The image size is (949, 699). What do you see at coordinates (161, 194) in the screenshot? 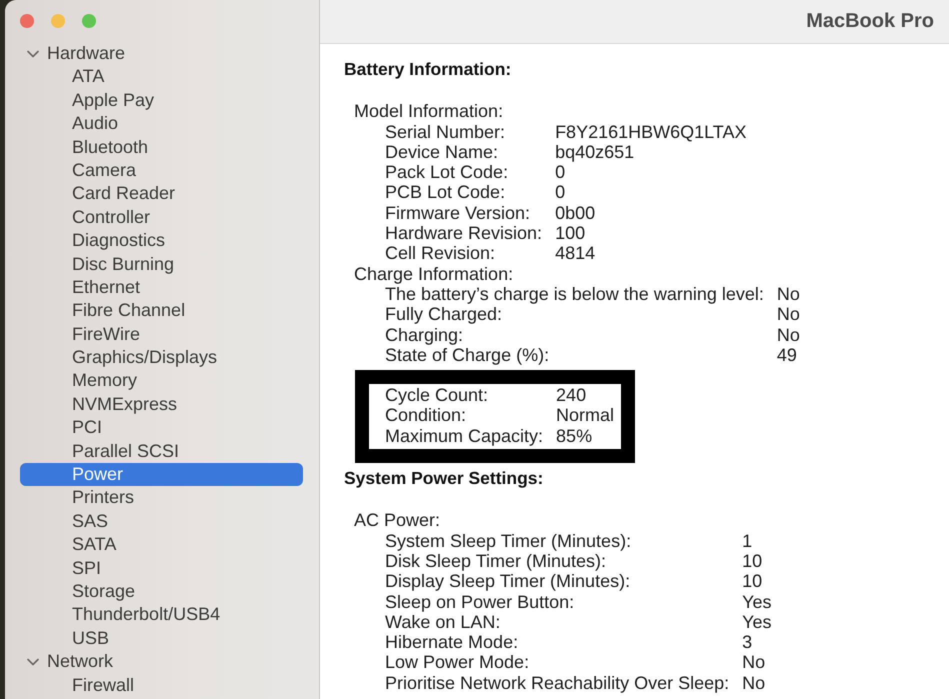
I see `sidebar-item: Card Reader` at bounding box center [161, 194].